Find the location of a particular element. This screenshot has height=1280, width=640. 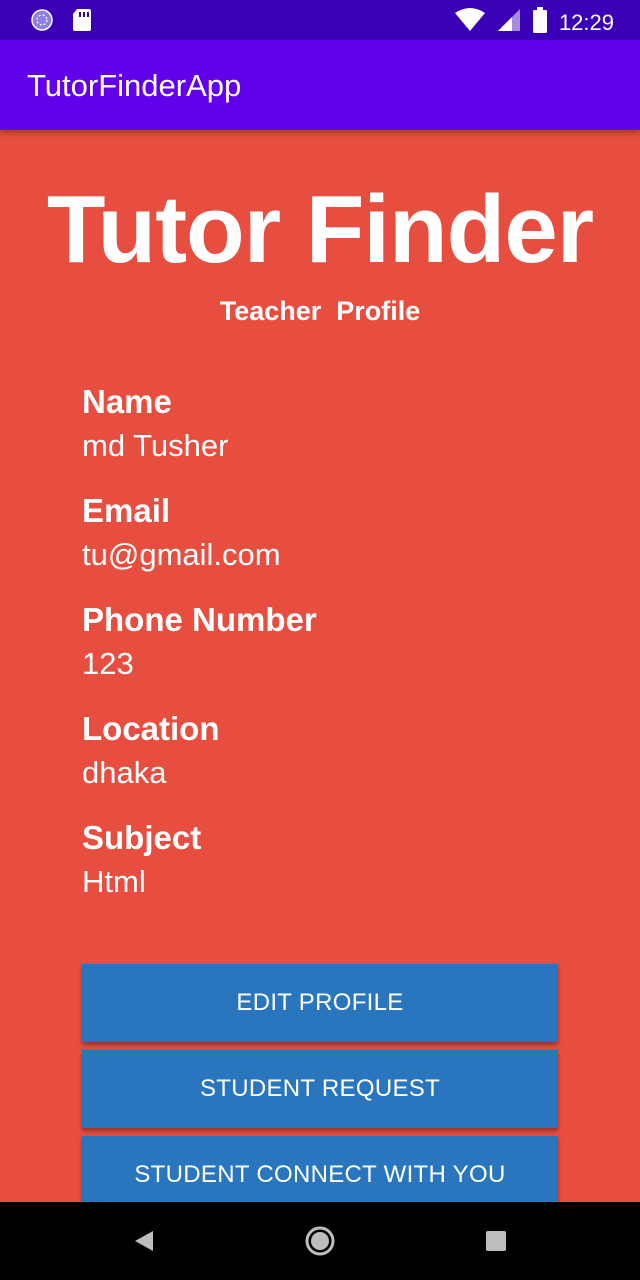

sd-card-icon is located at coordinates (82, 22).